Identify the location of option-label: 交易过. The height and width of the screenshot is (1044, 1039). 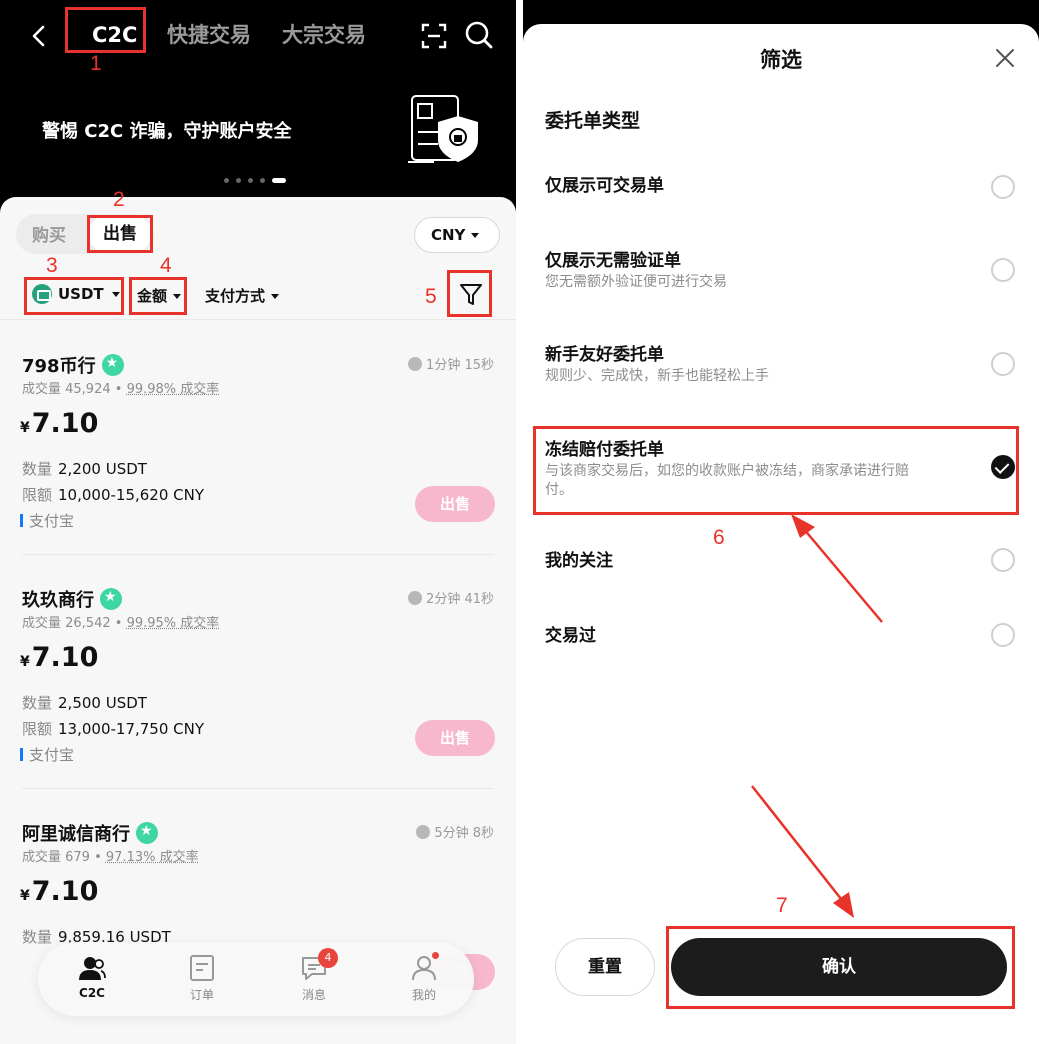
(570, 636).